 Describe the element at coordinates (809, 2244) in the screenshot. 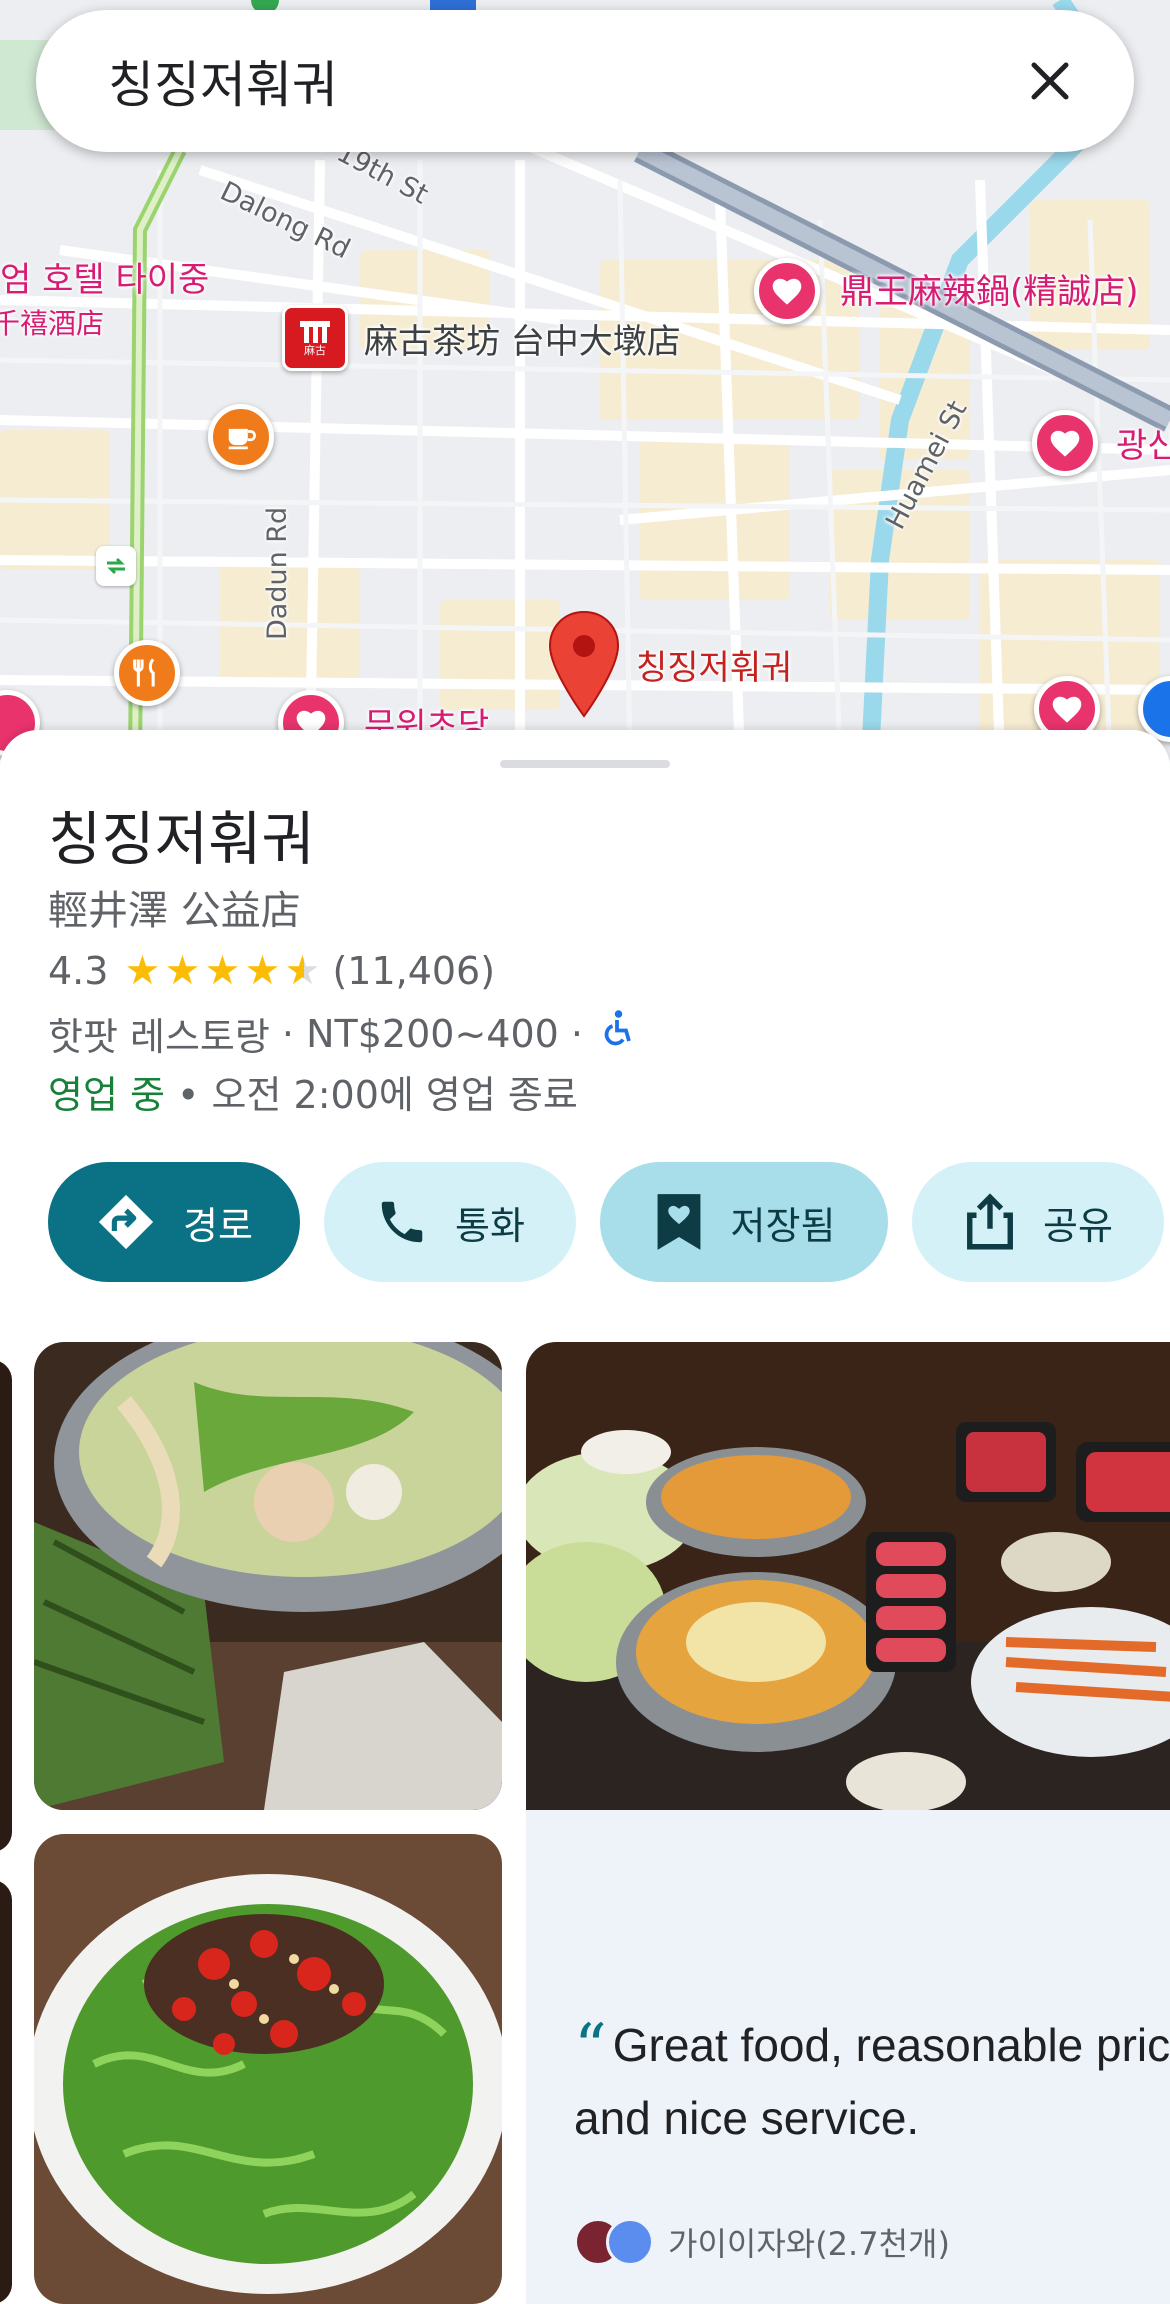

I see `reviewer-name: 가이이자와(2.7천개)` at that location.